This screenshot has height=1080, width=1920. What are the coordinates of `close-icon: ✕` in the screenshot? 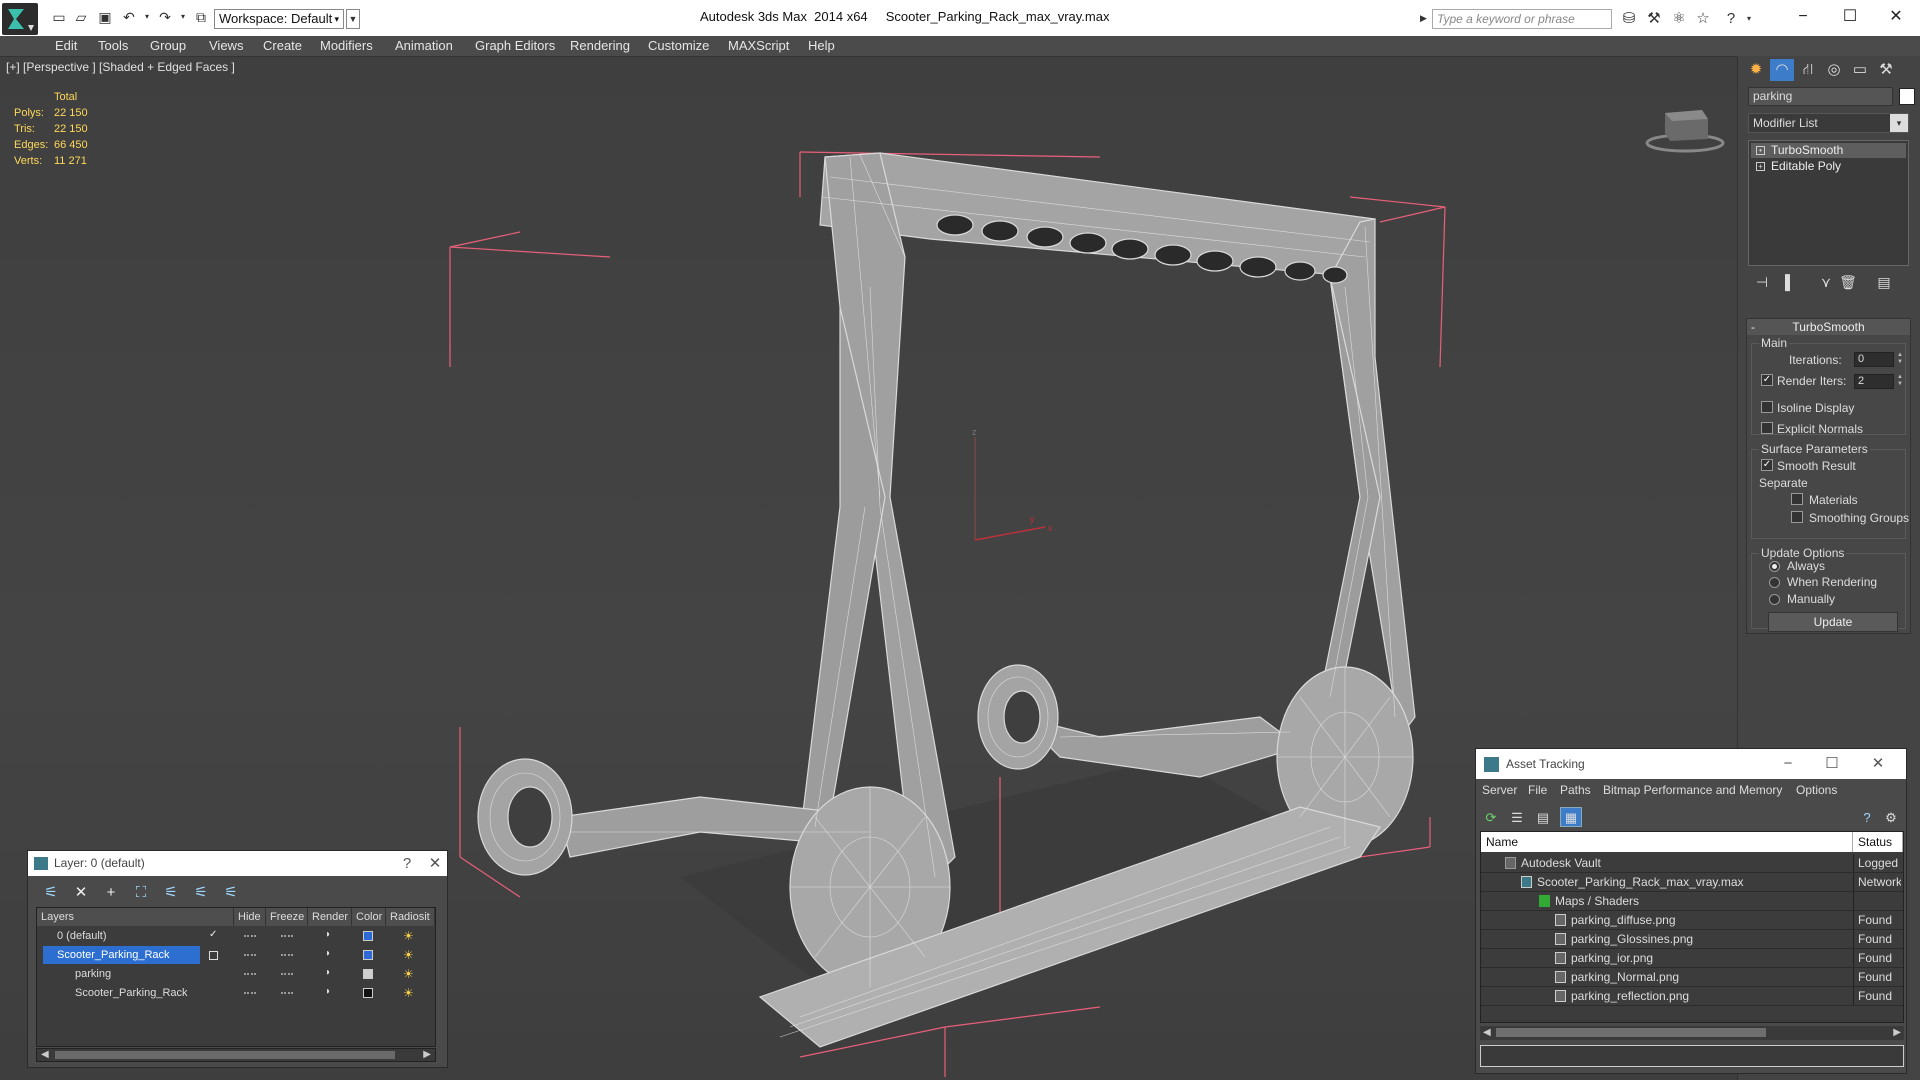 It's located at (1896, 17).